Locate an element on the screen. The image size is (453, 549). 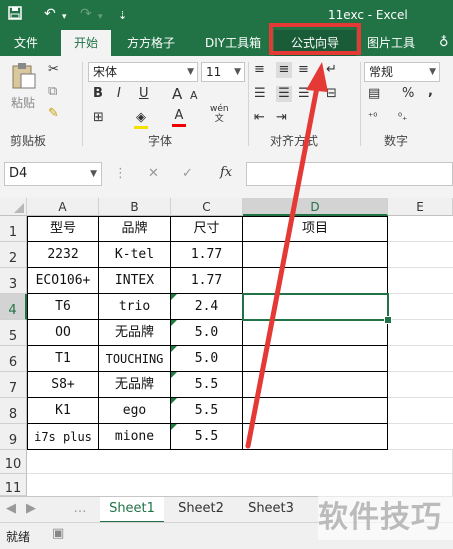
status-text: 就绪 is located at coordinates (18, 537).